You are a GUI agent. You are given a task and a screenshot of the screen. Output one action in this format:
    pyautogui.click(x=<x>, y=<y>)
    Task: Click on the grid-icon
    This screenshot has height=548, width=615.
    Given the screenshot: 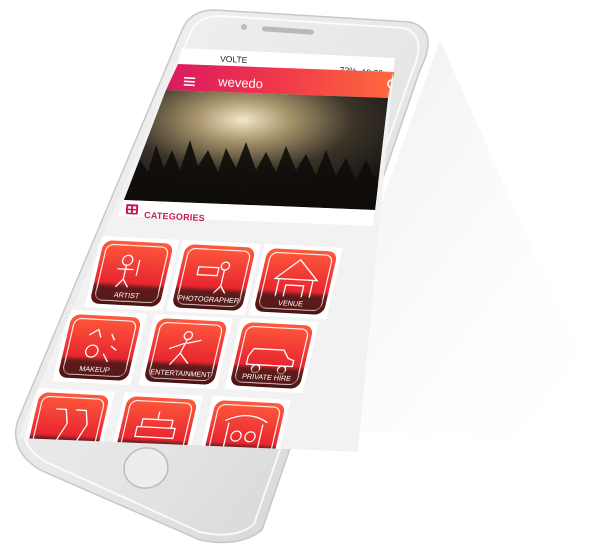 What is the action you would take?
    pyautogui.click(x=132, y=209)
    